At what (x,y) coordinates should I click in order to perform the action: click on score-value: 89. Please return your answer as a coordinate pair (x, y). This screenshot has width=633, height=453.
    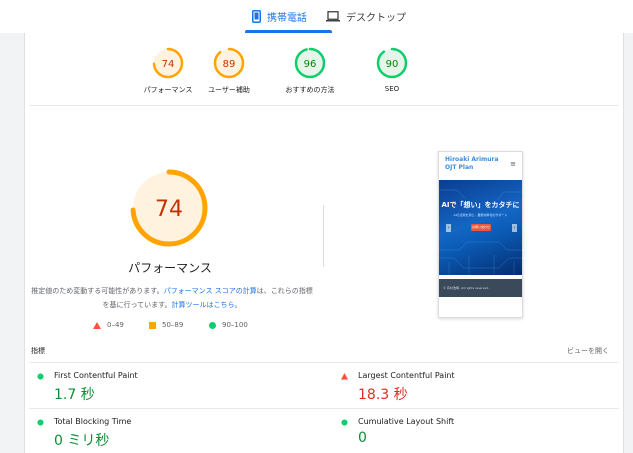
    Looking at the image, I should click on (229, 64).